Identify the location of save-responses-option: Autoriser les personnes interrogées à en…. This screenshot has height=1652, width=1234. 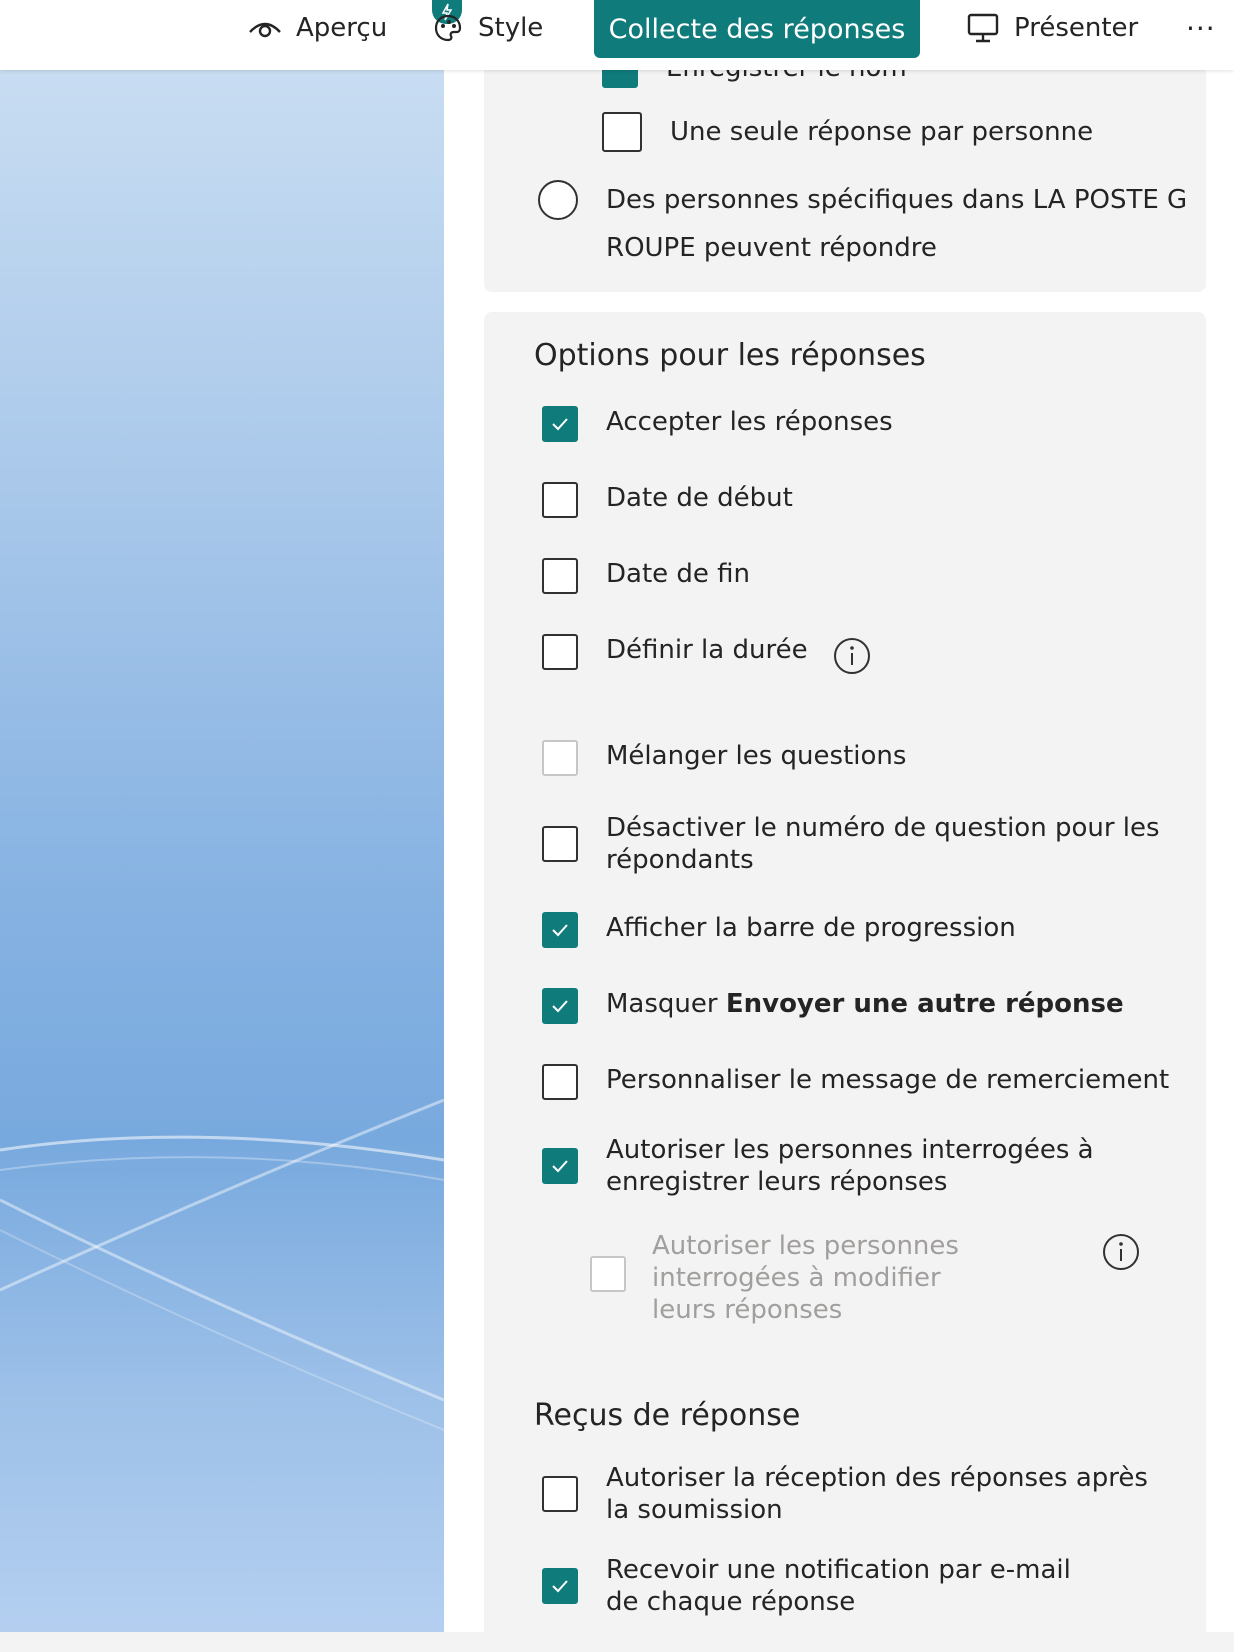
(822, 1166).